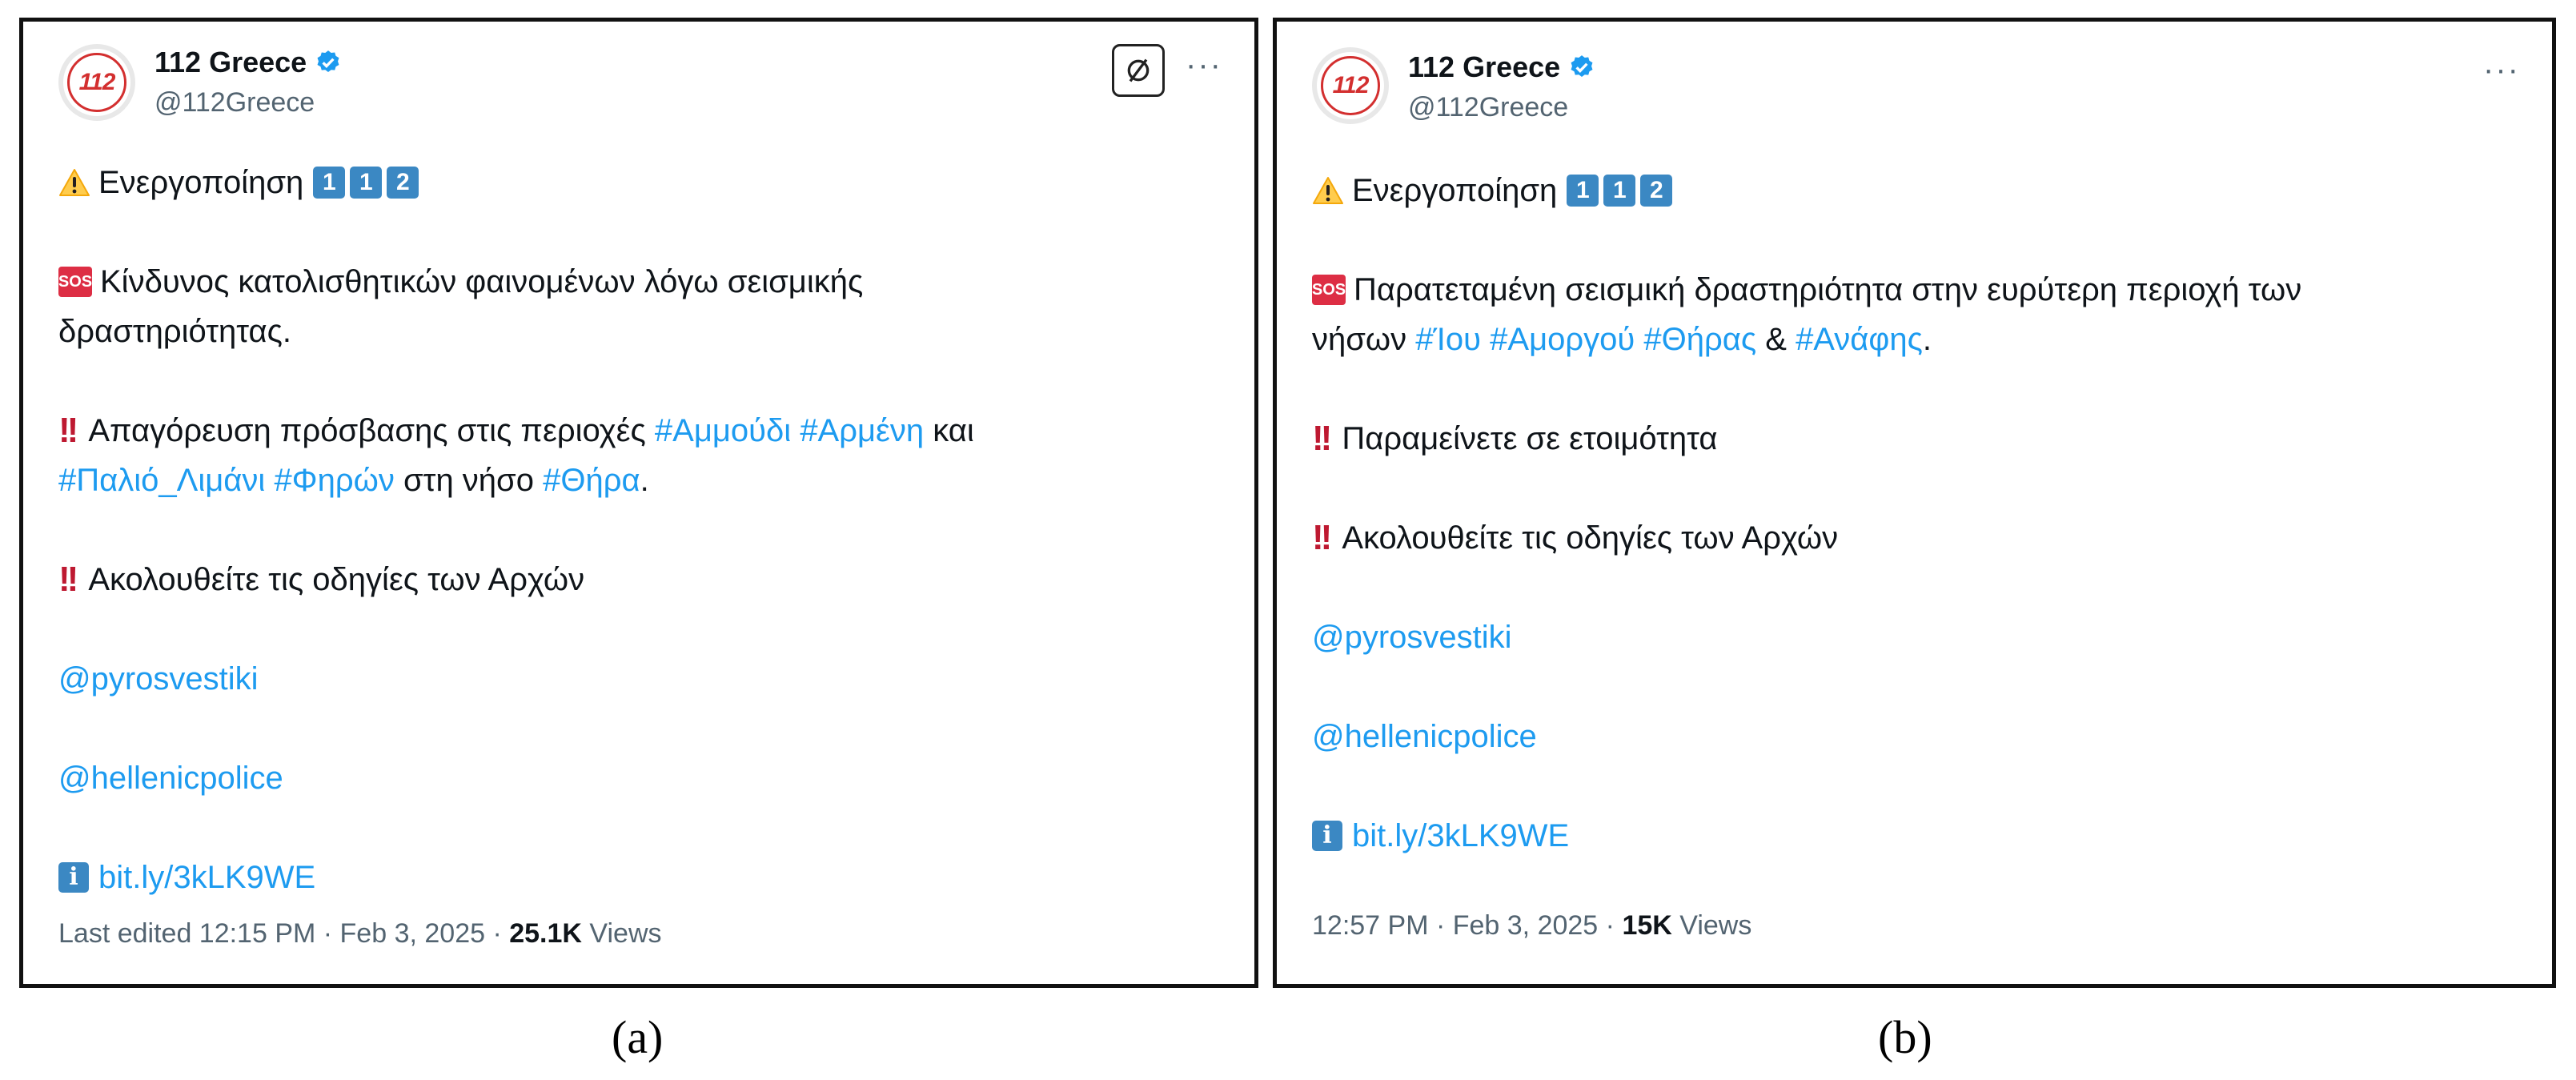 The height and width of the screenshot is (1080, 2576). I want to click on timestamp: Last edited 12:15 PM · Feb 3, 2025 ·, so click(280, 933).